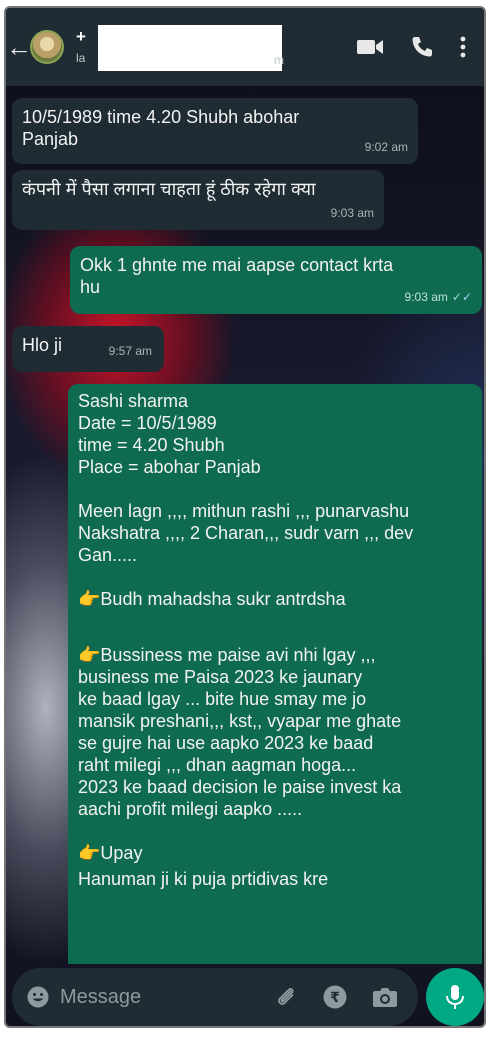 This screenshot has height=1037, width=490. What do you see at coordinates (38, 997) in the screenshot?
I see `emoji-icon` at bounding box center [38, 997].